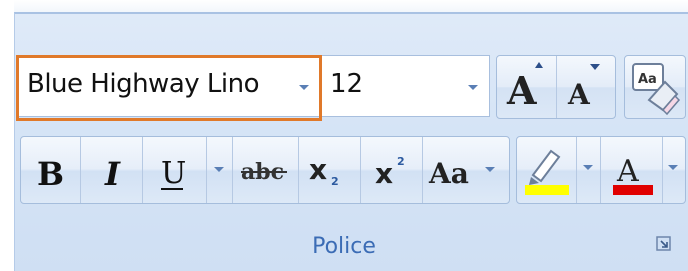  I want to click on font-color-icon: A, so click(633, 174).